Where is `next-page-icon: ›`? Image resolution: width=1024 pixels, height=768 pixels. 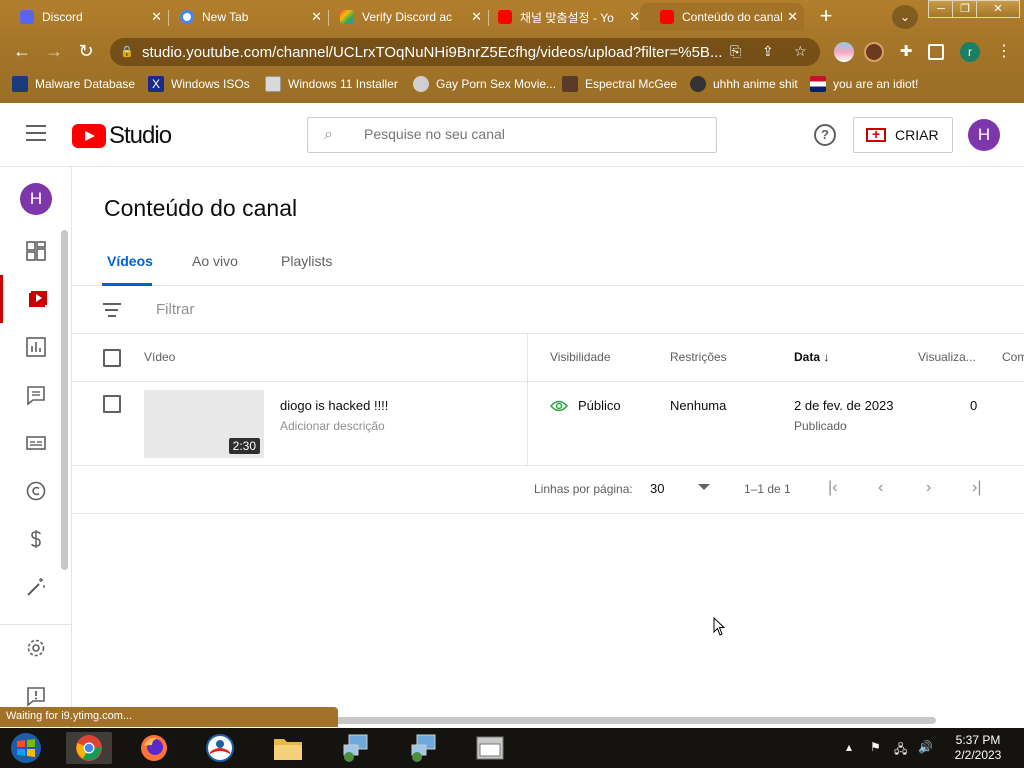
next-page-icon: › is located at coordinates (928, 488).